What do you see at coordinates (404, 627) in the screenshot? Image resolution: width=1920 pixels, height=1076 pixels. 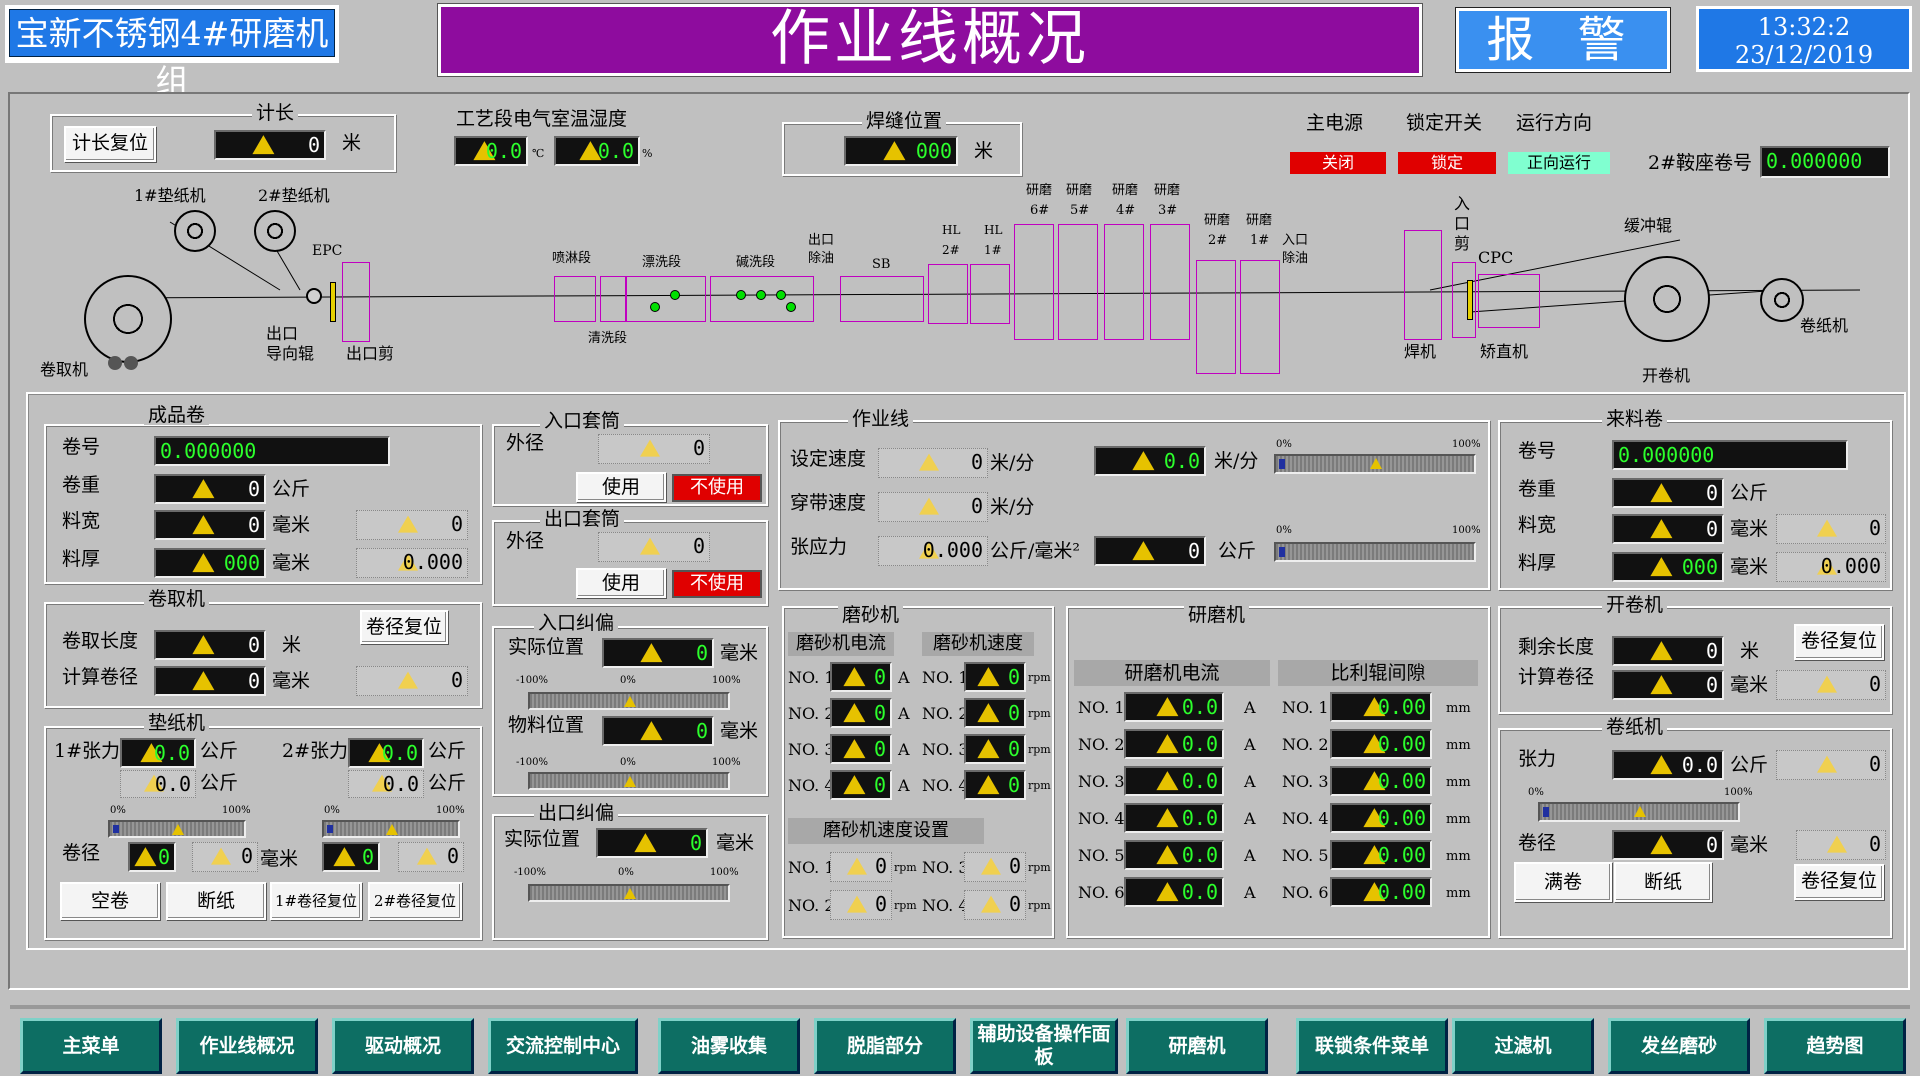 I see `coiler-reset-button: 卷径复位` at bounding box center [404, 627].